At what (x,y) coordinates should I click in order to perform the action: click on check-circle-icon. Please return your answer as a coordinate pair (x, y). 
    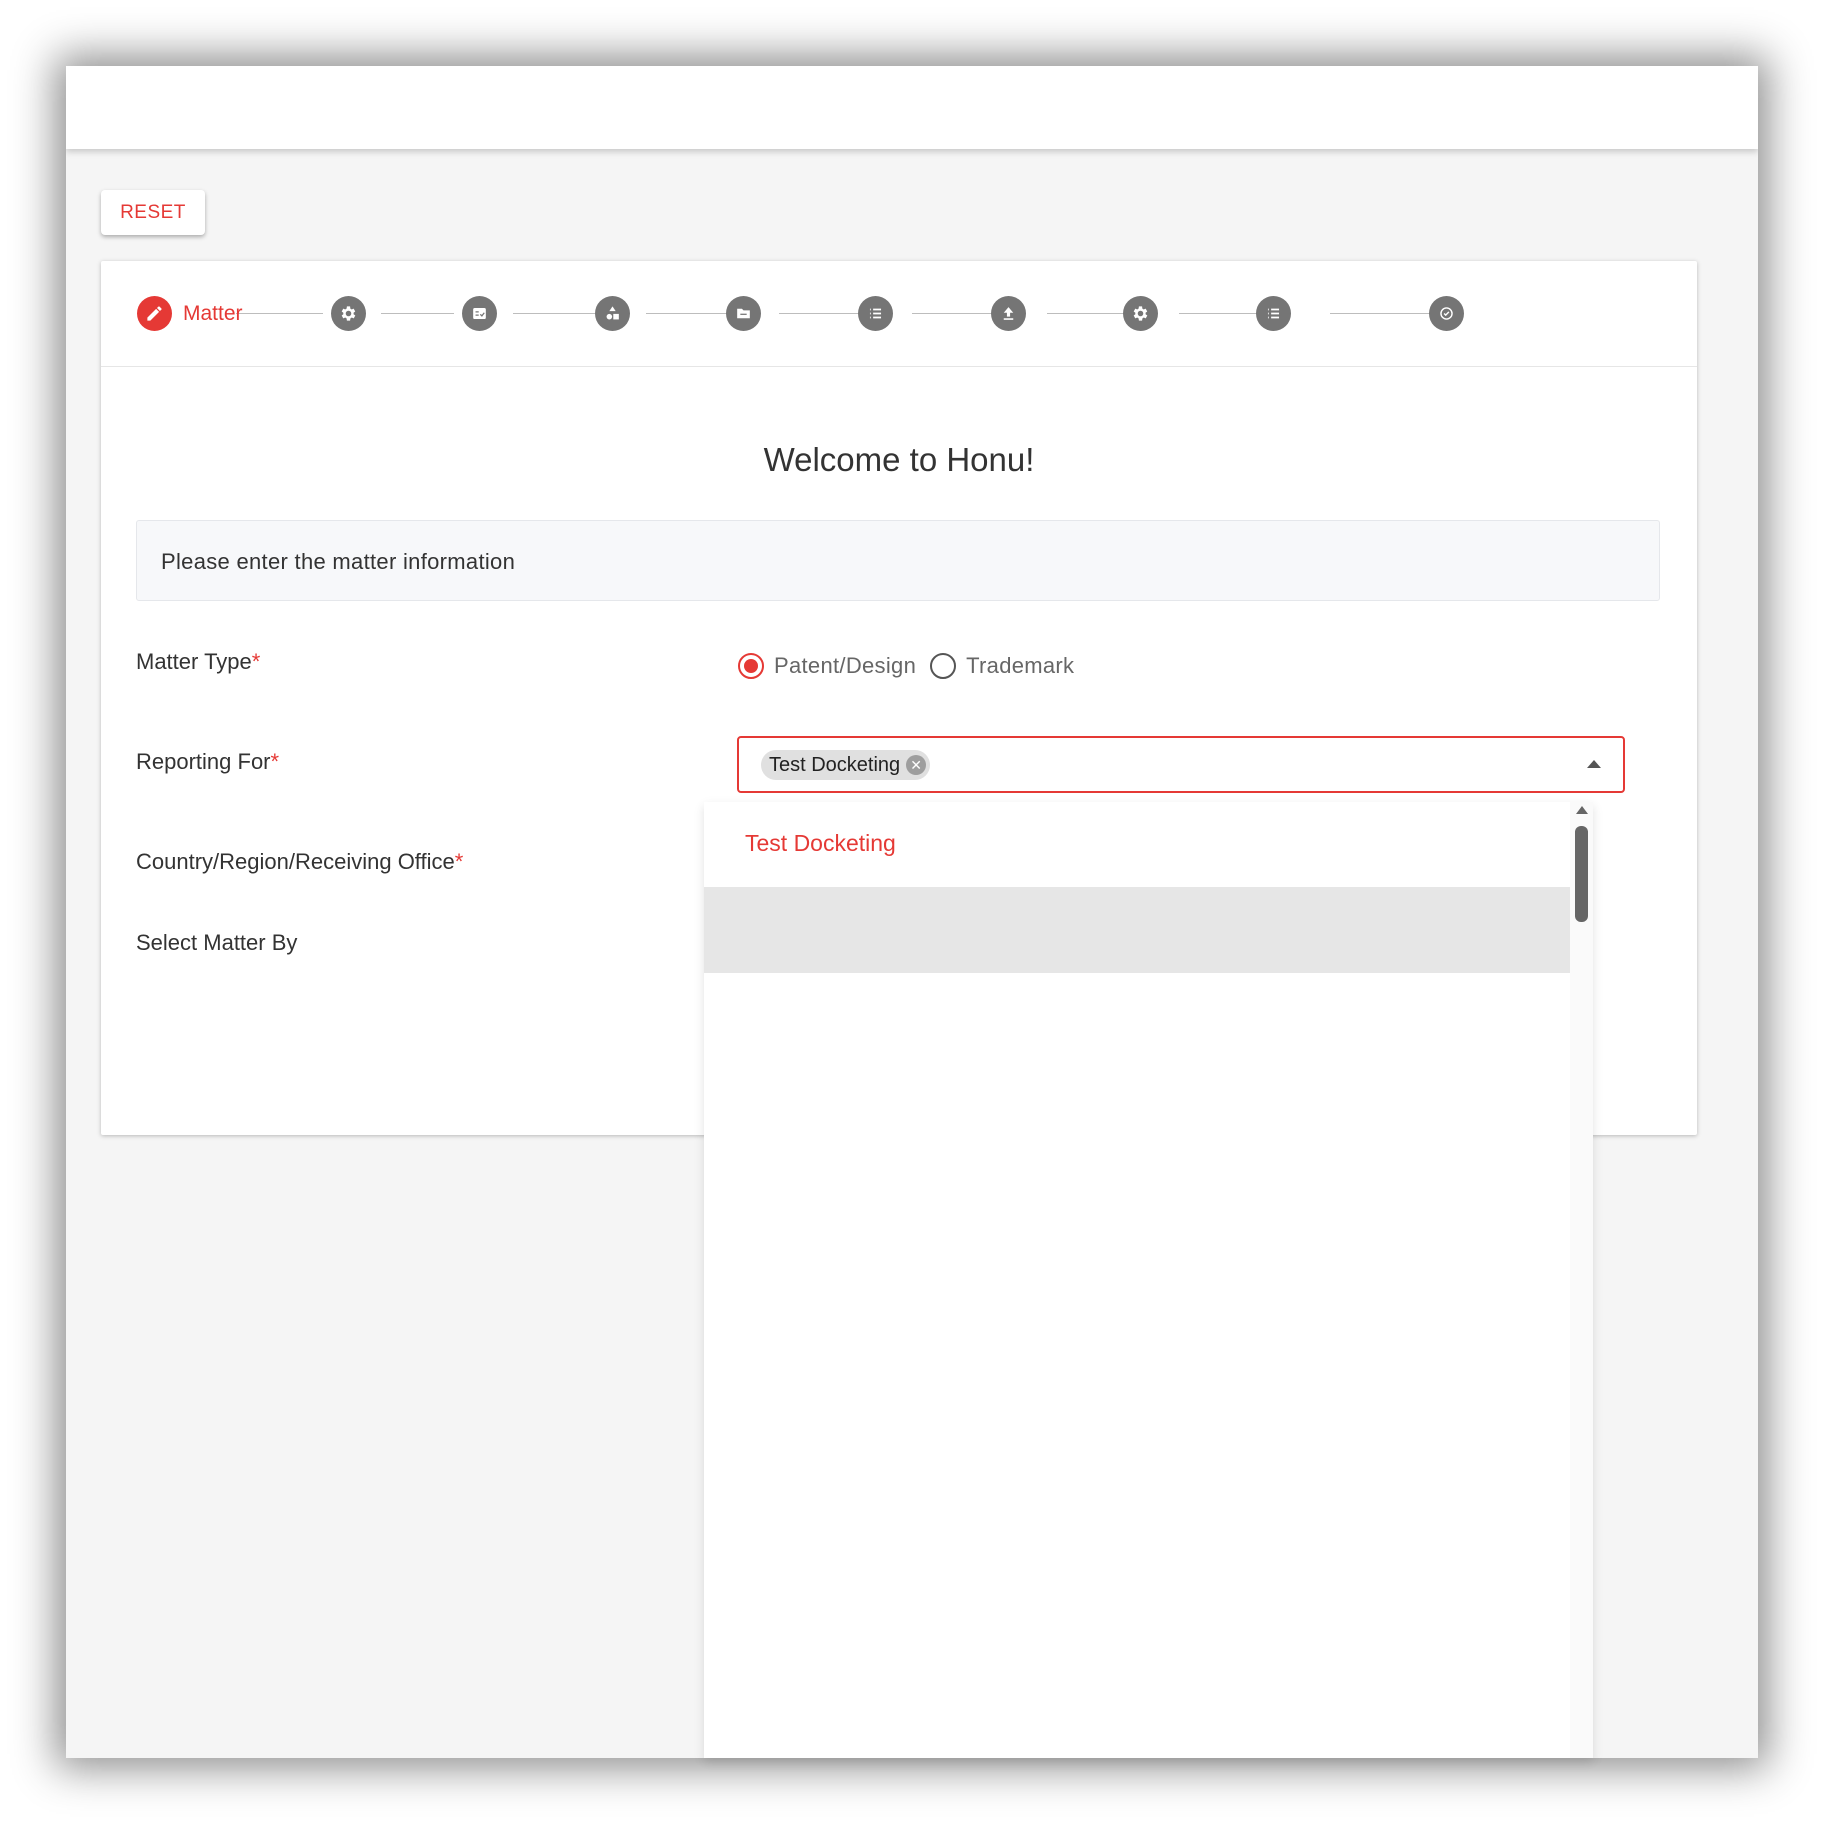
    Looking at the image, I should click on (1446, 313).